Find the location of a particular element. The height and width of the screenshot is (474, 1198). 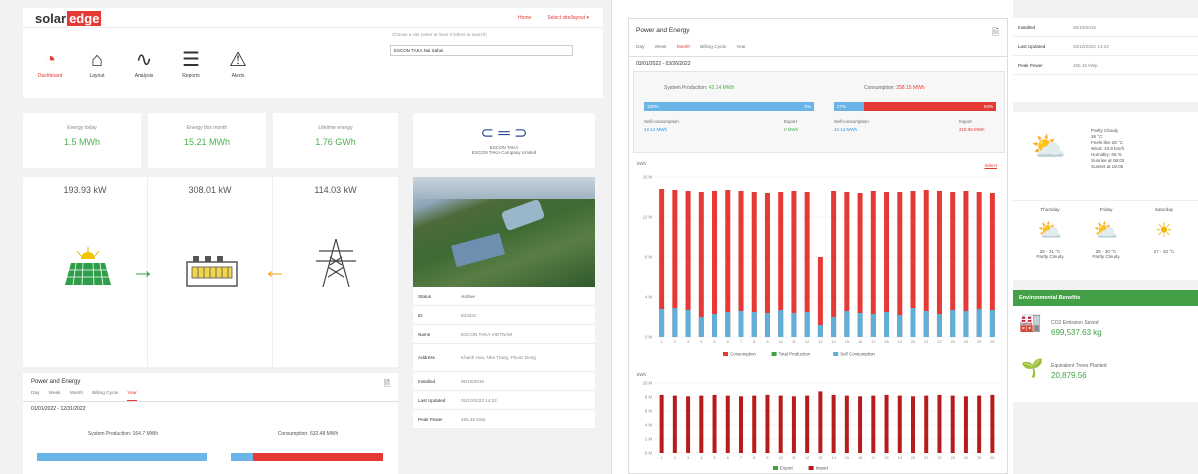

self-cons2-value: 42.14 MWh is located at coordinates (846, 129).